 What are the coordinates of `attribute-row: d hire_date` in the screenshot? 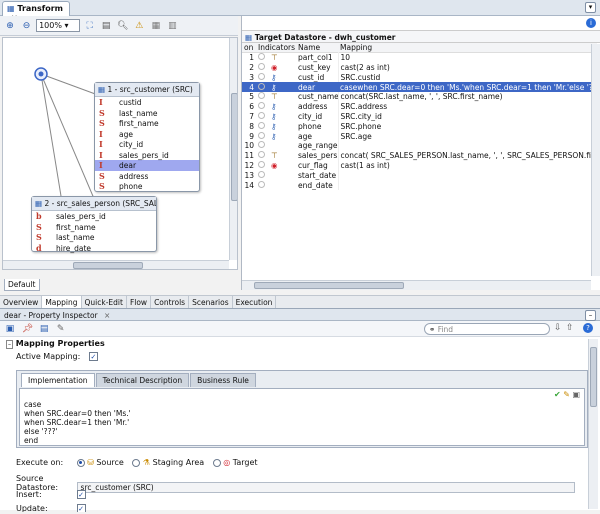 It's located at (94, 248).